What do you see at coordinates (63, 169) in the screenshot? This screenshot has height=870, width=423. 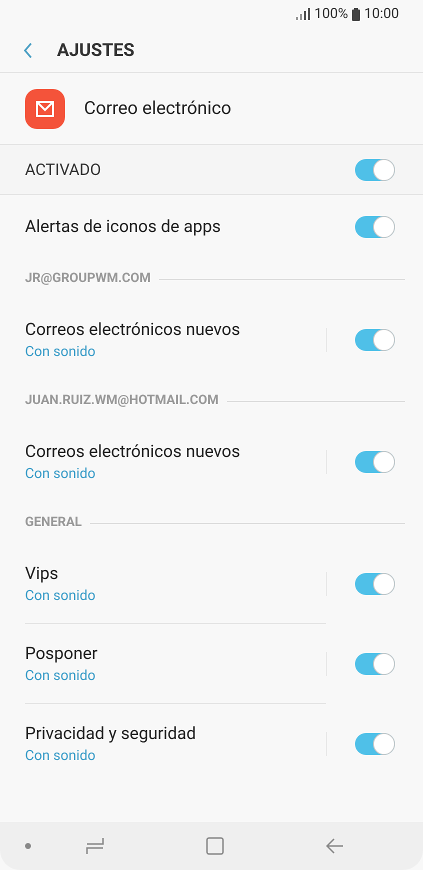 I see `master-switch-label: ACTIVADO` at bounding box center [63, 169].